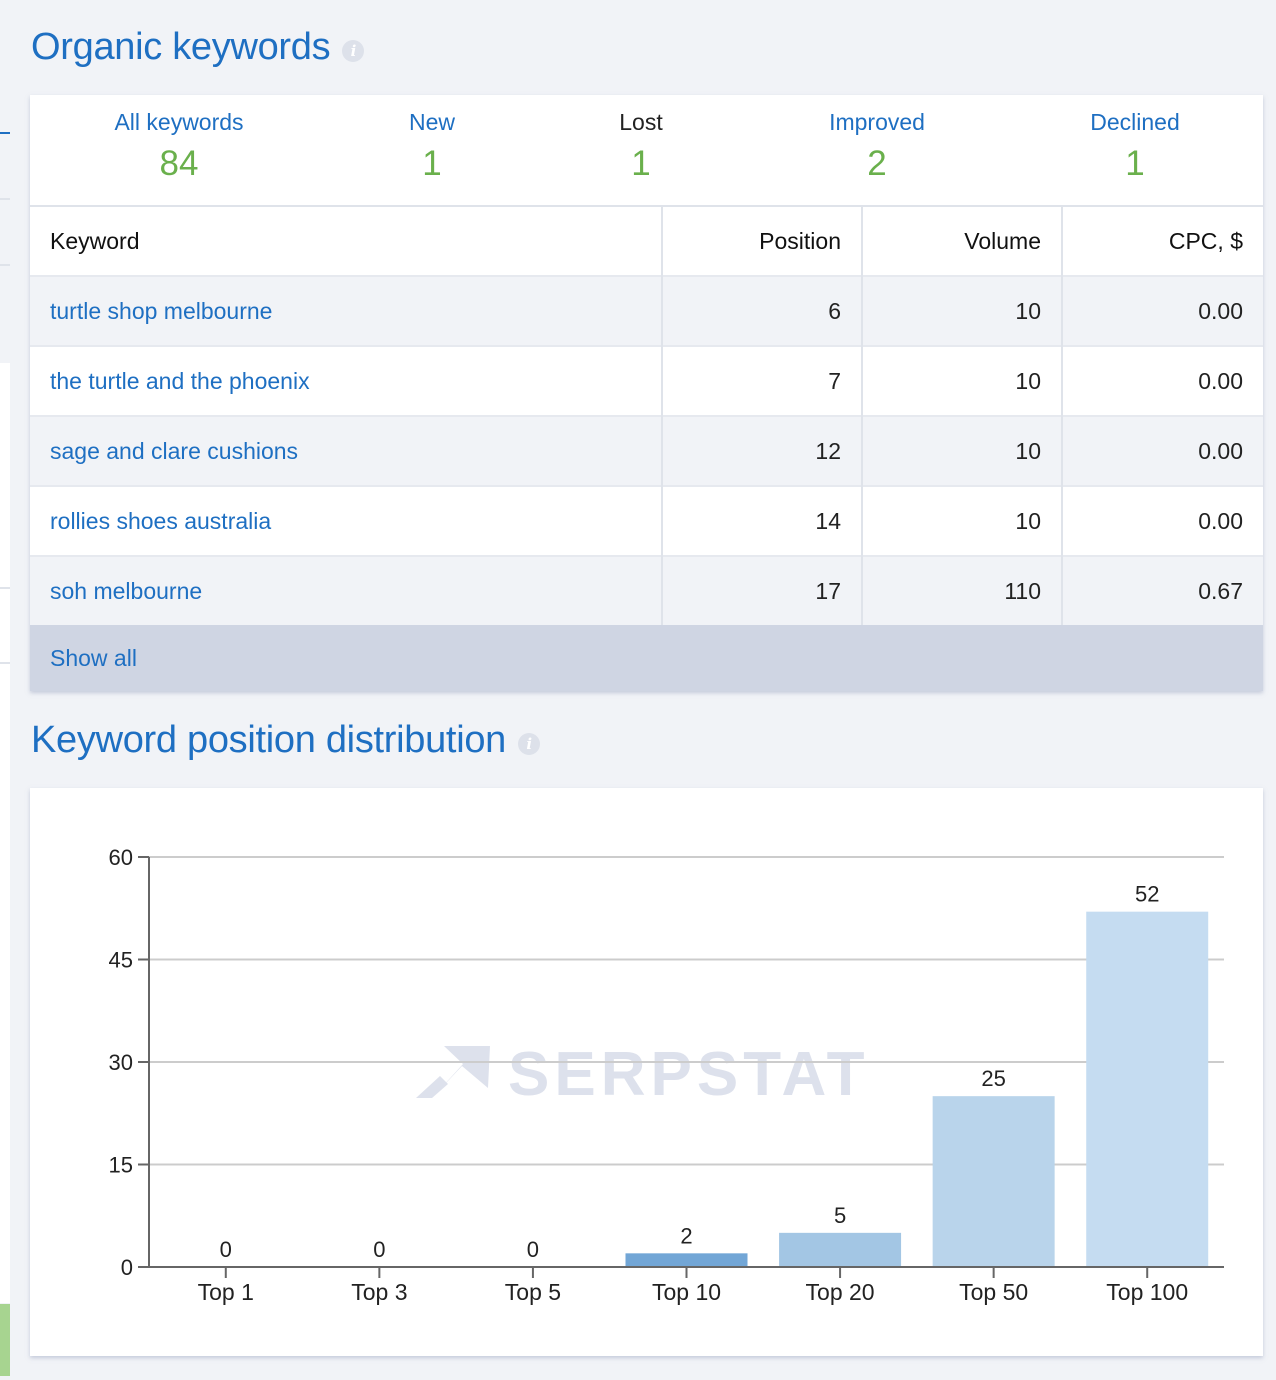 The width and height of the screenshot is (1276, 1380). Describe the element at coordinates (453, 1072) in the screenshot. I see `serpstat-logo-icon` at that location.